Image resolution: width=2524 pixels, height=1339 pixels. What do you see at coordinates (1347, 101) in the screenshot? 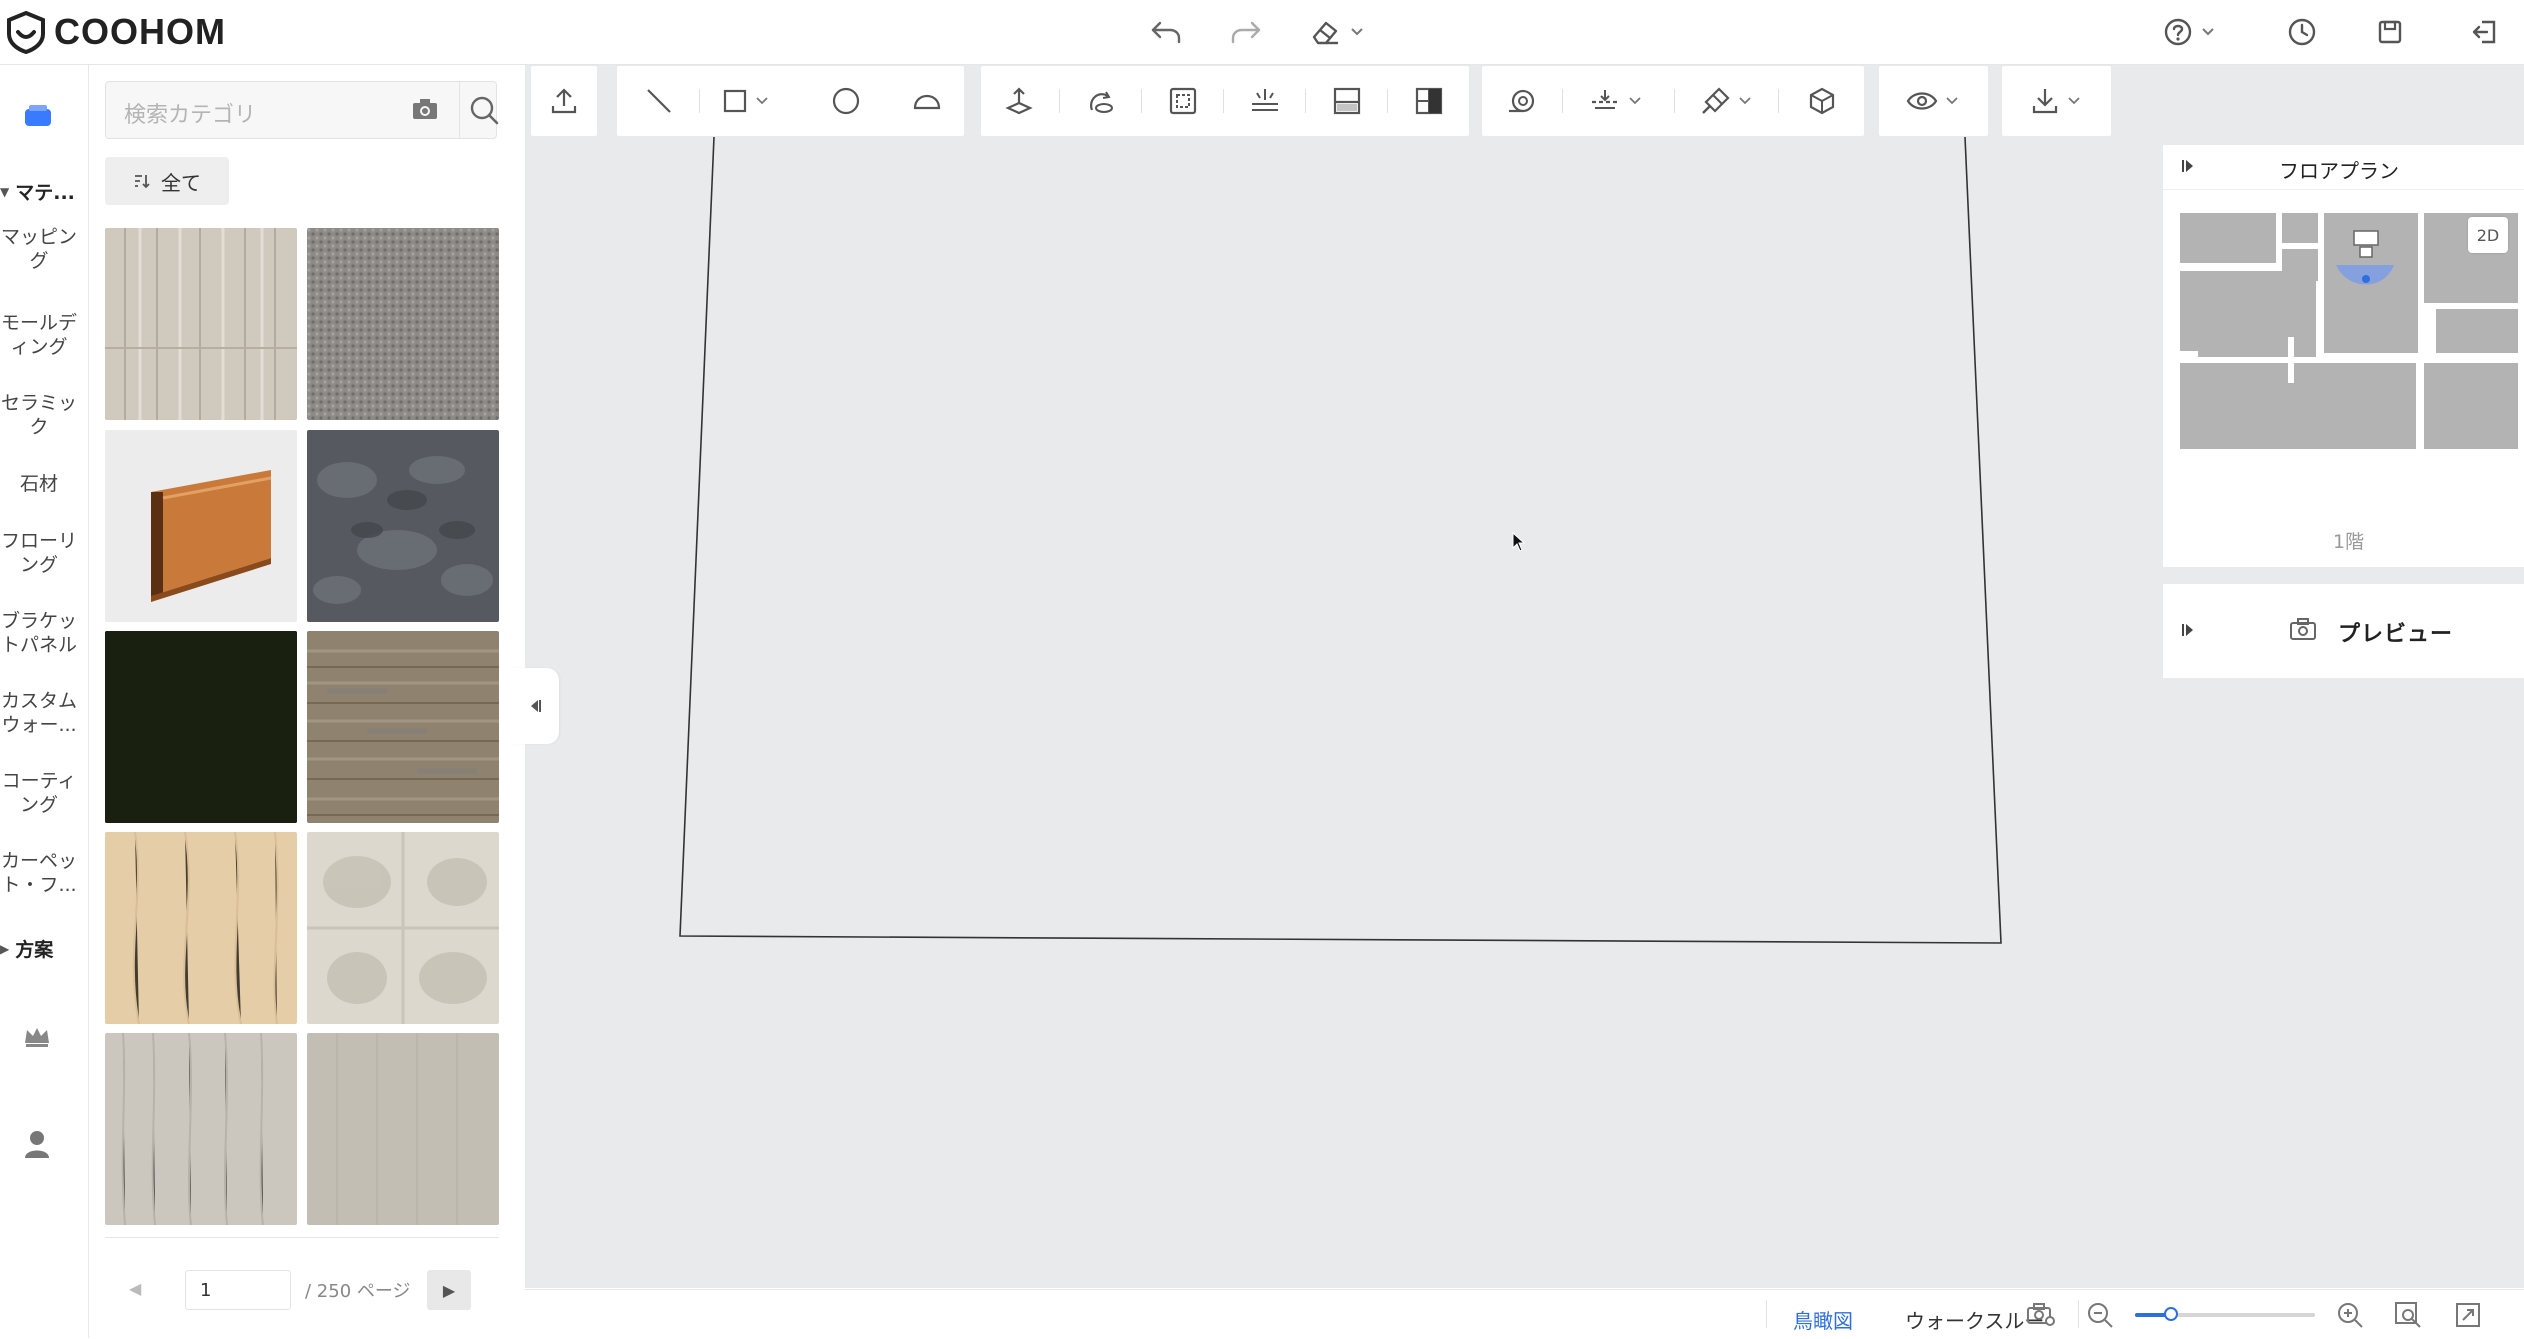
I see `split-tool` at bounding box center [1347, 101].